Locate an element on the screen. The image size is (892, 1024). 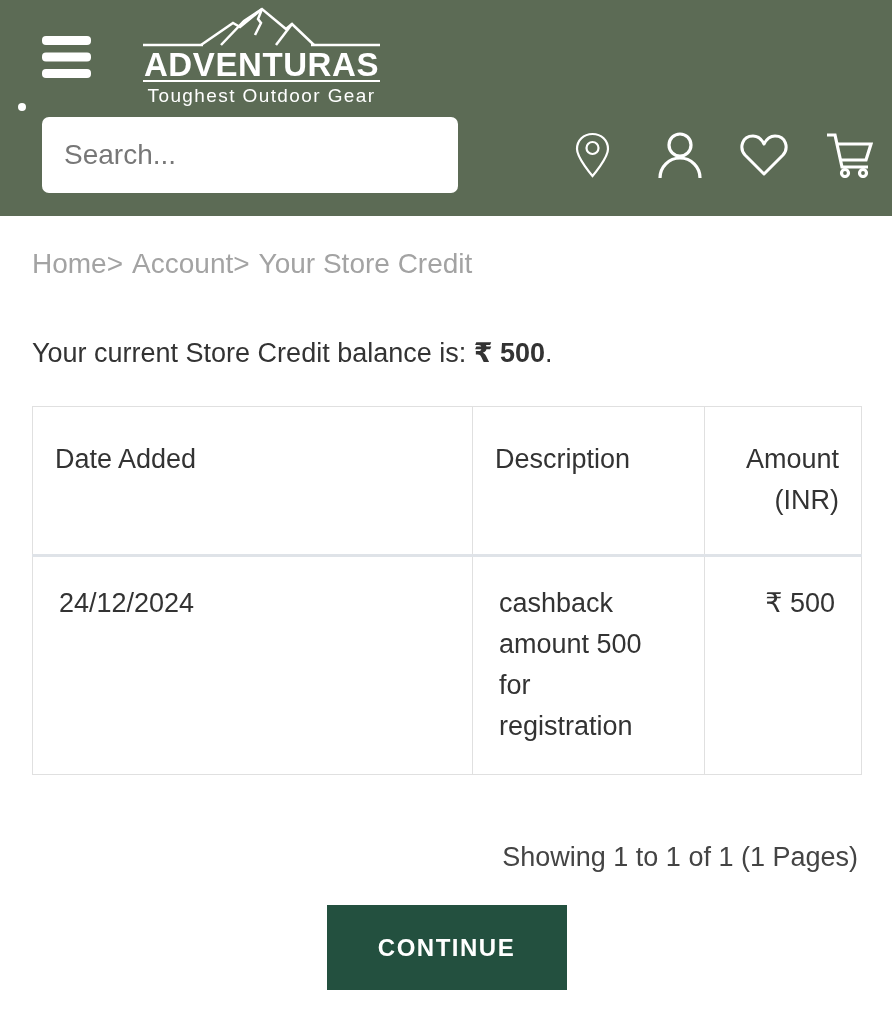
table-cell: ₹ 500 is located at coordinates (783, 665).